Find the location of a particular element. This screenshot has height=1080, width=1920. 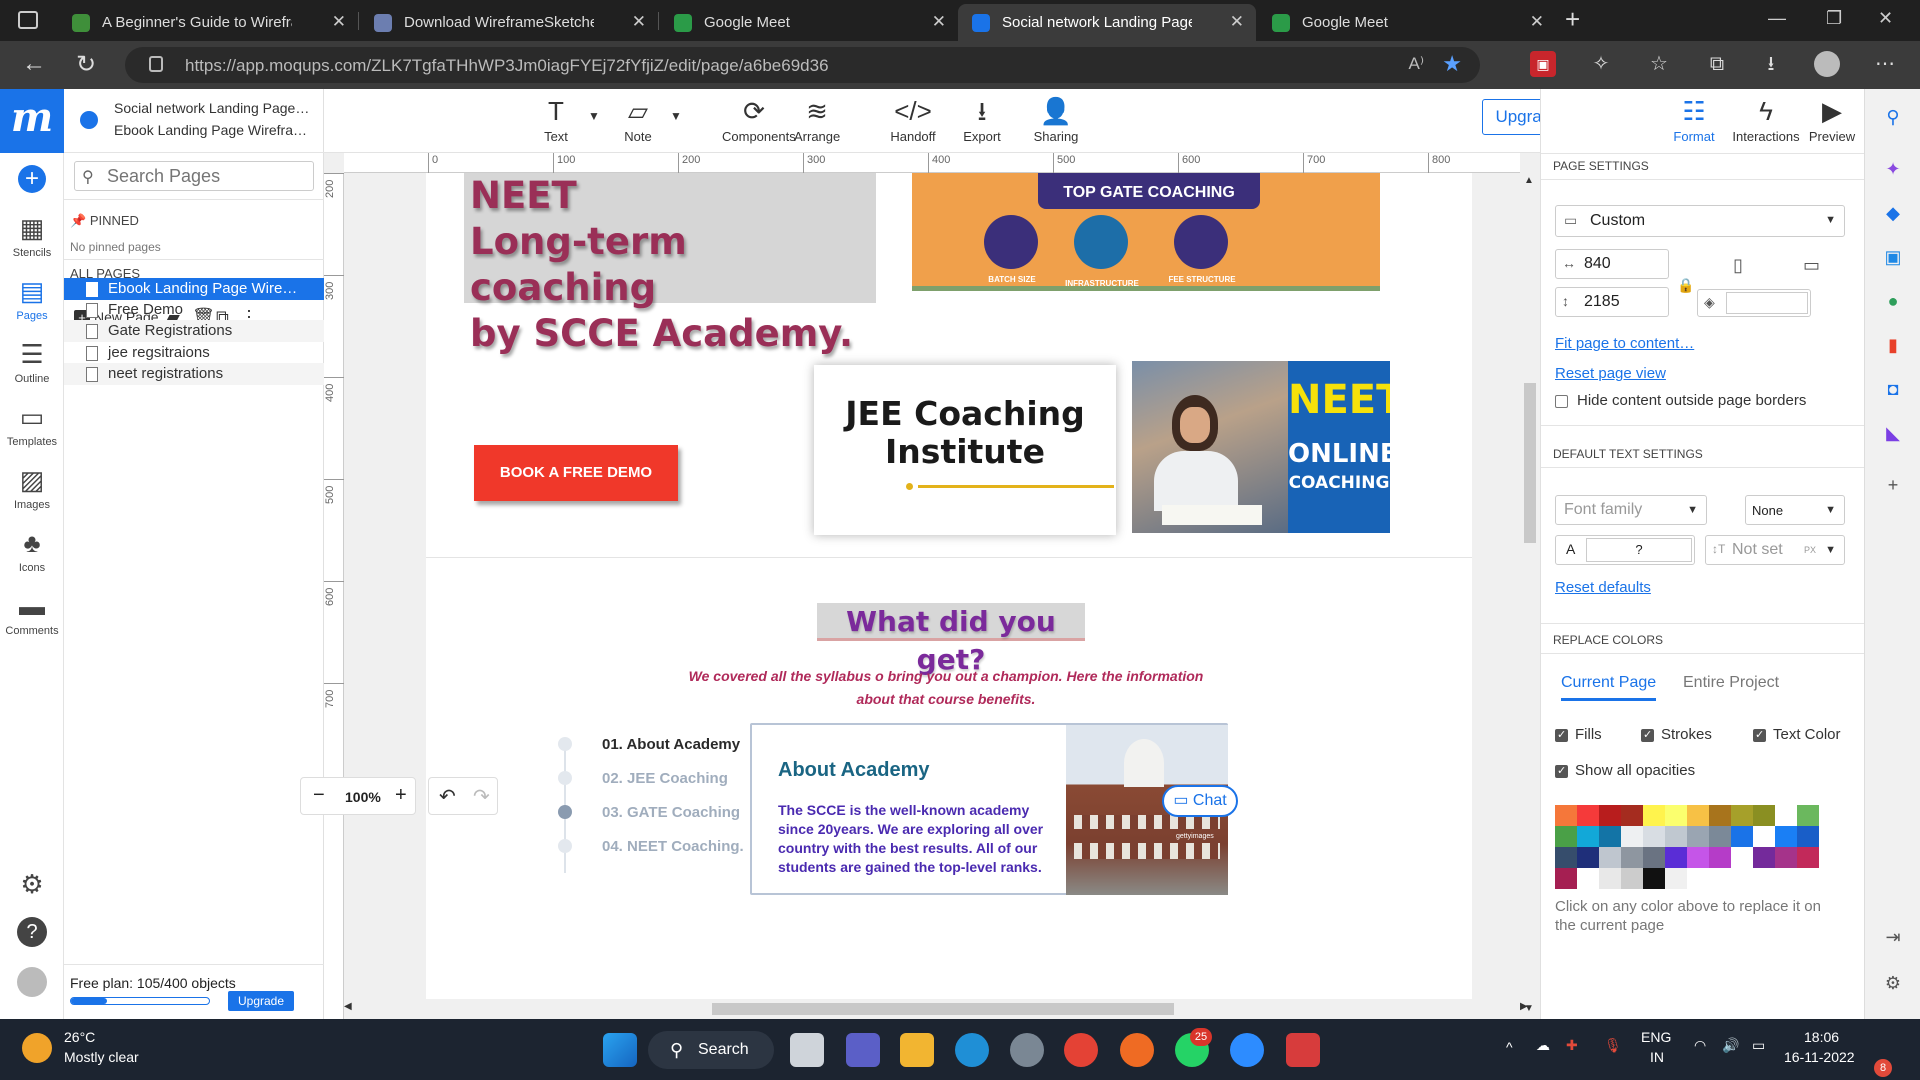

designer-icon: ◣ is located at coordinates (1893, 433).